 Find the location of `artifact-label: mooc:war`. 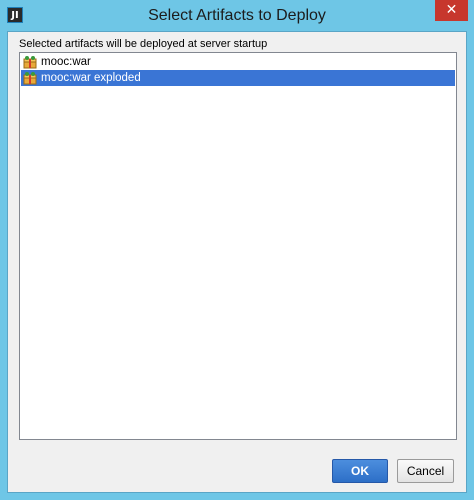

artifact-label: mooc:war is located at coordinates (66, 62).